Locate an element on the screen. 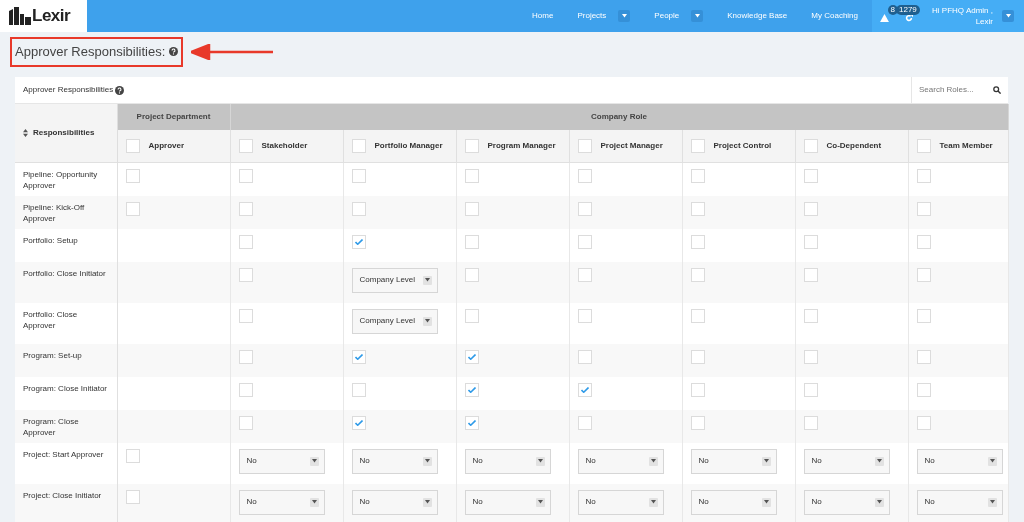 This screenshot has height=522, width=1024. sort-icon is located at coordinates (25, 132).